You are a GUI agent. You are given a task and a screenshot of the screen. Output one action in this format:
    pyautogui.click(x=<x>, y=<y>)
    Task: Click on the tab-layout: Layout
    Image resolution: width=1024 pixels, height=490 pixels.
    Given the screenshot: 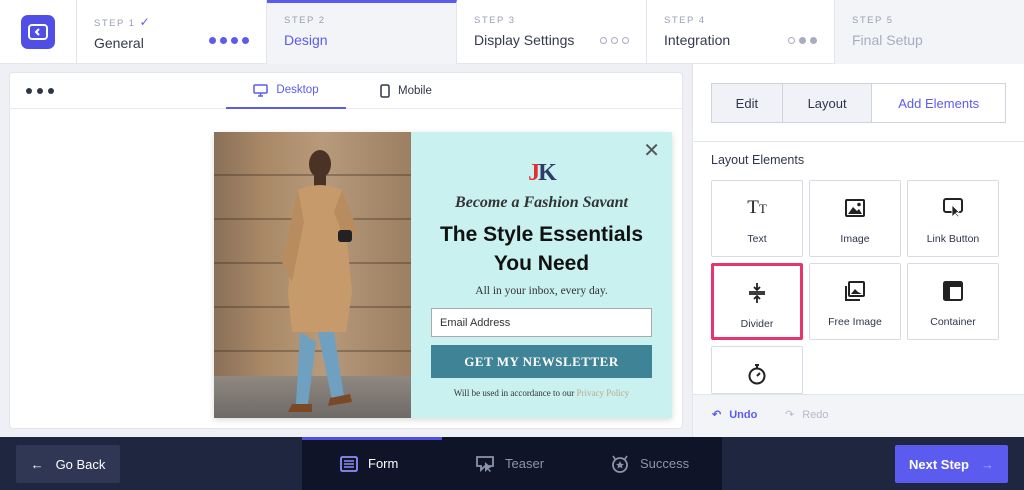 What is the action you would take?
    pyautogui.click(x=827, y=103)
    